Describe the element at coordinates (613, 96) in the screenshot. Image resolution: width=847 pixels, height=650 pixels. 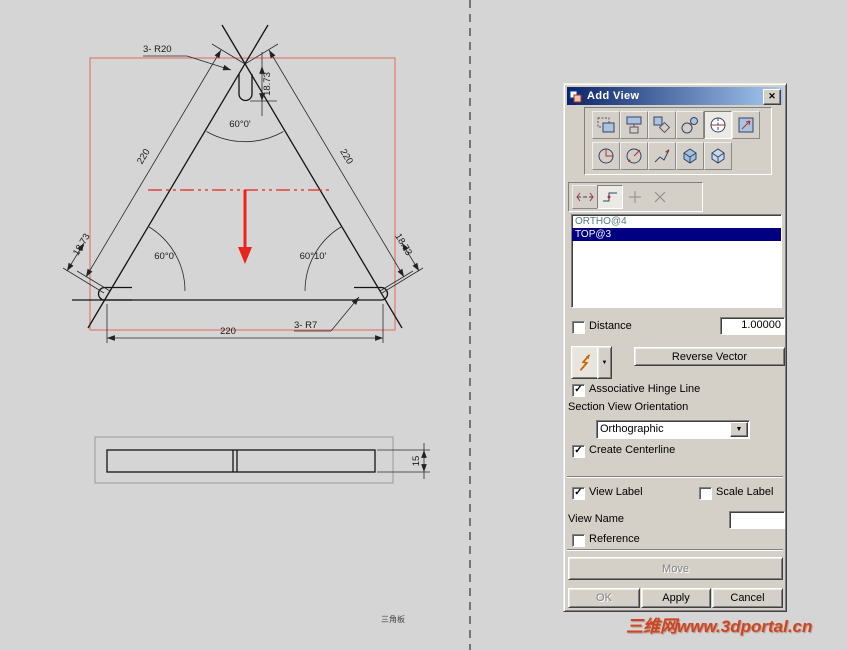
I see `dialog-title: Add View` at that location.